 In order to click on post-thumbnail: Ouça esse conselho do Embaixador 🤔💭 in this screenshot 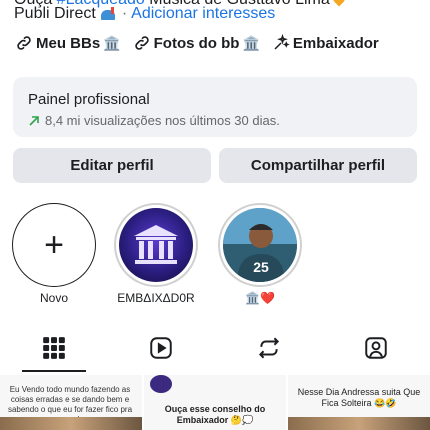, I will do `click(215, 402)`.